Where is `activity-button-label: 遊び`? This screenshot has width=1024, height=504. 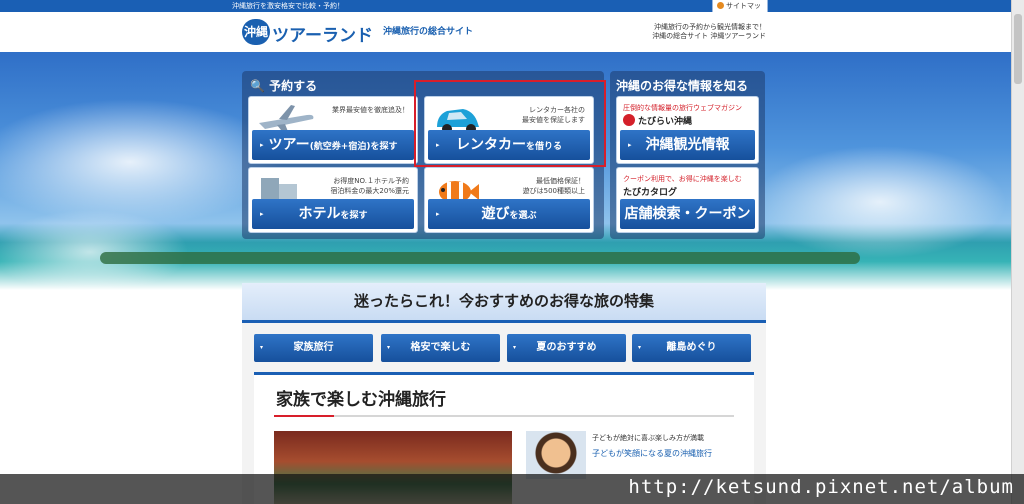
activity-button-label: 遊び is located at coordinates (495, 214).